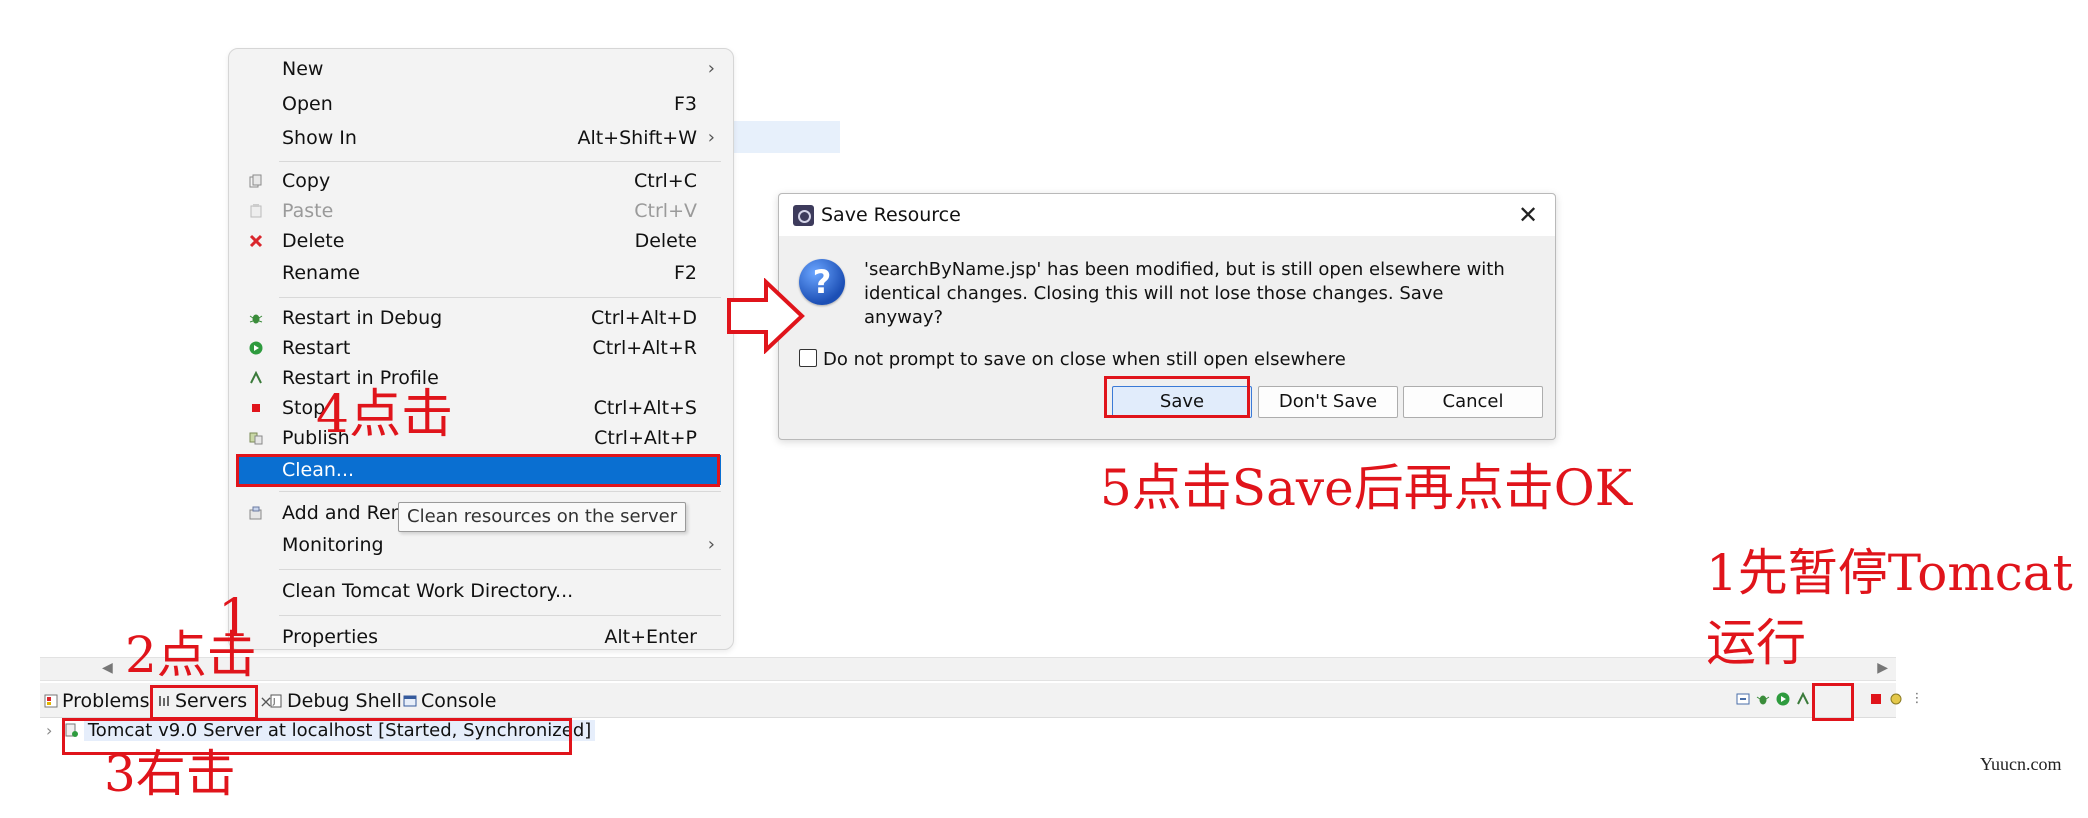  Describe the element at coordinates (1743, 699) in the screenshot. I see `collapse-all-icon` at that location.